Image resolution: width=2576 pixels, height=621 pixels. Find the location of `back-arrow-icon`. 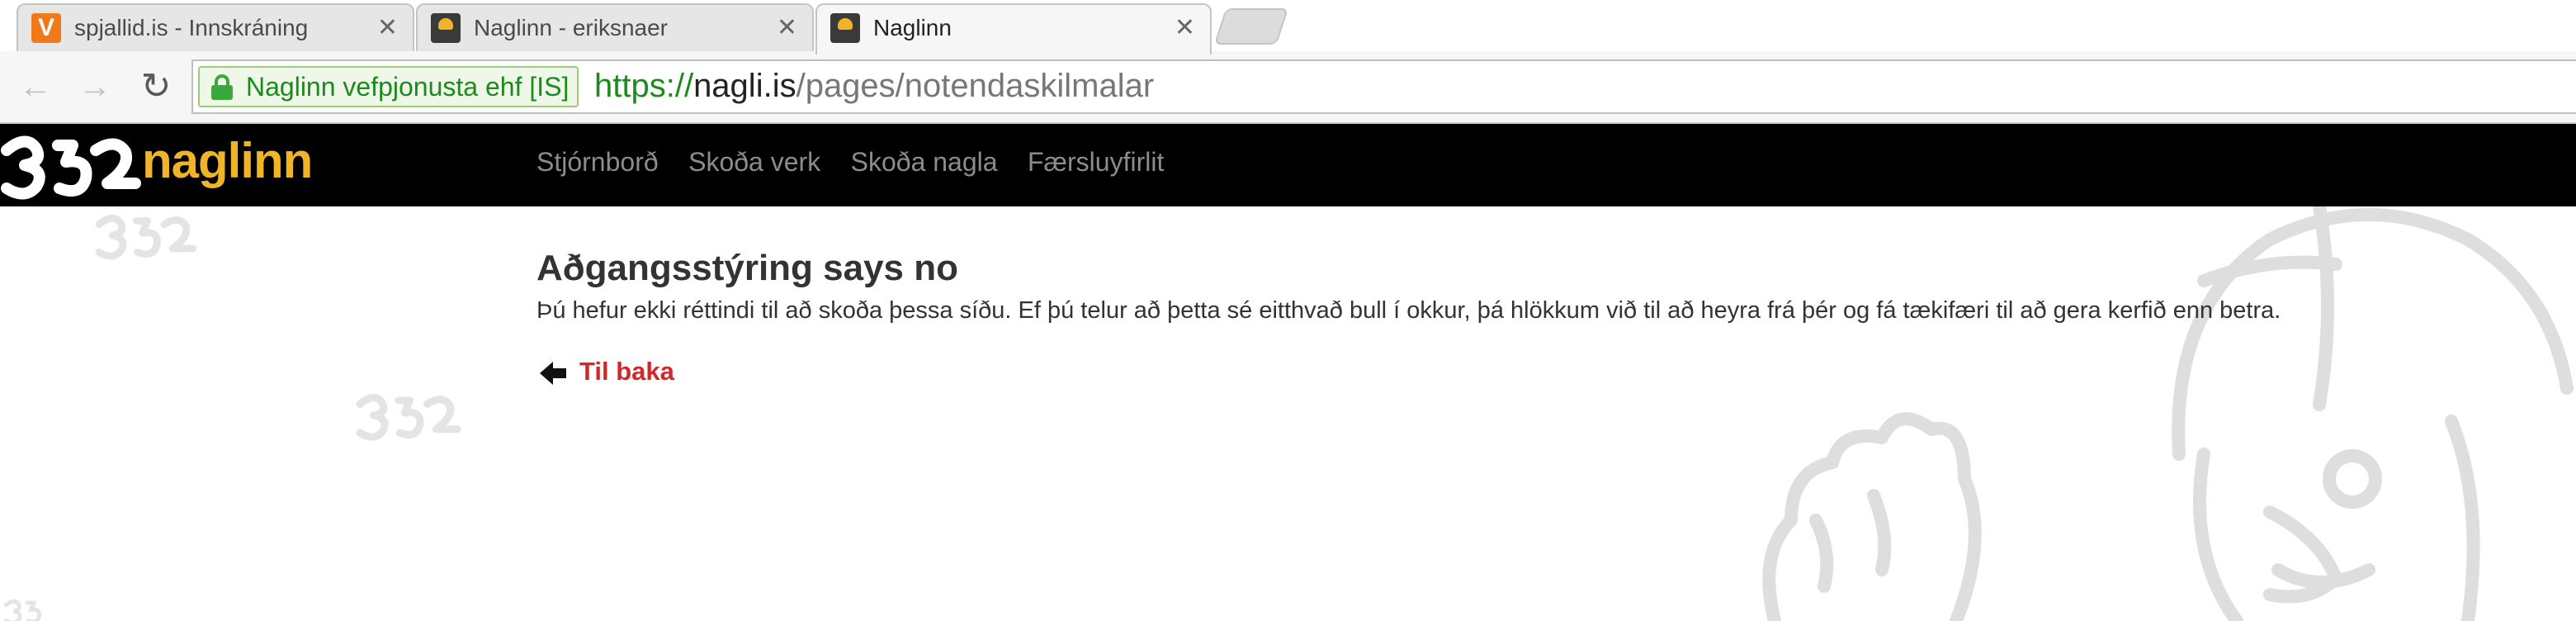

back-arrow-icon is located at coordinates (553, 374).